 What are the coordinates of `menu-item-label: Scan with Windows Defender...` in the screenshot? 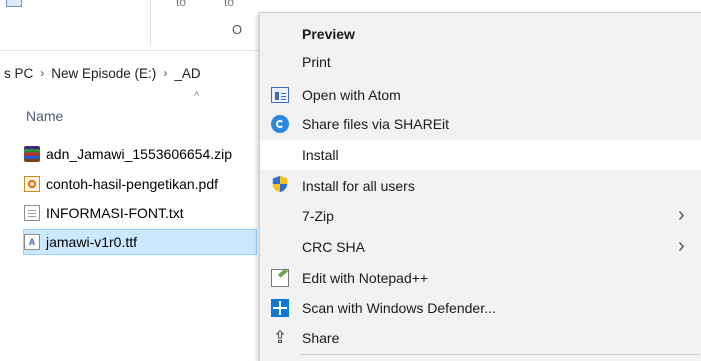 It's located at (399, 308).